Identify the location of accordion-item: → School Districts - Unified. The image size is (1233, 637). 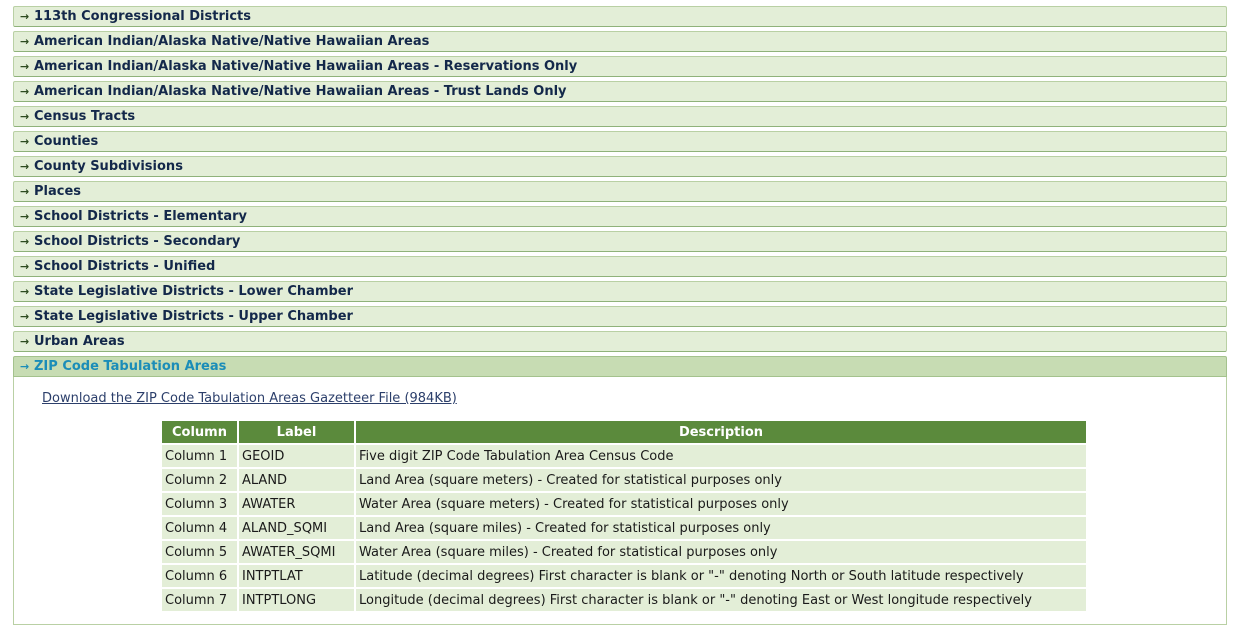
(620, 266).